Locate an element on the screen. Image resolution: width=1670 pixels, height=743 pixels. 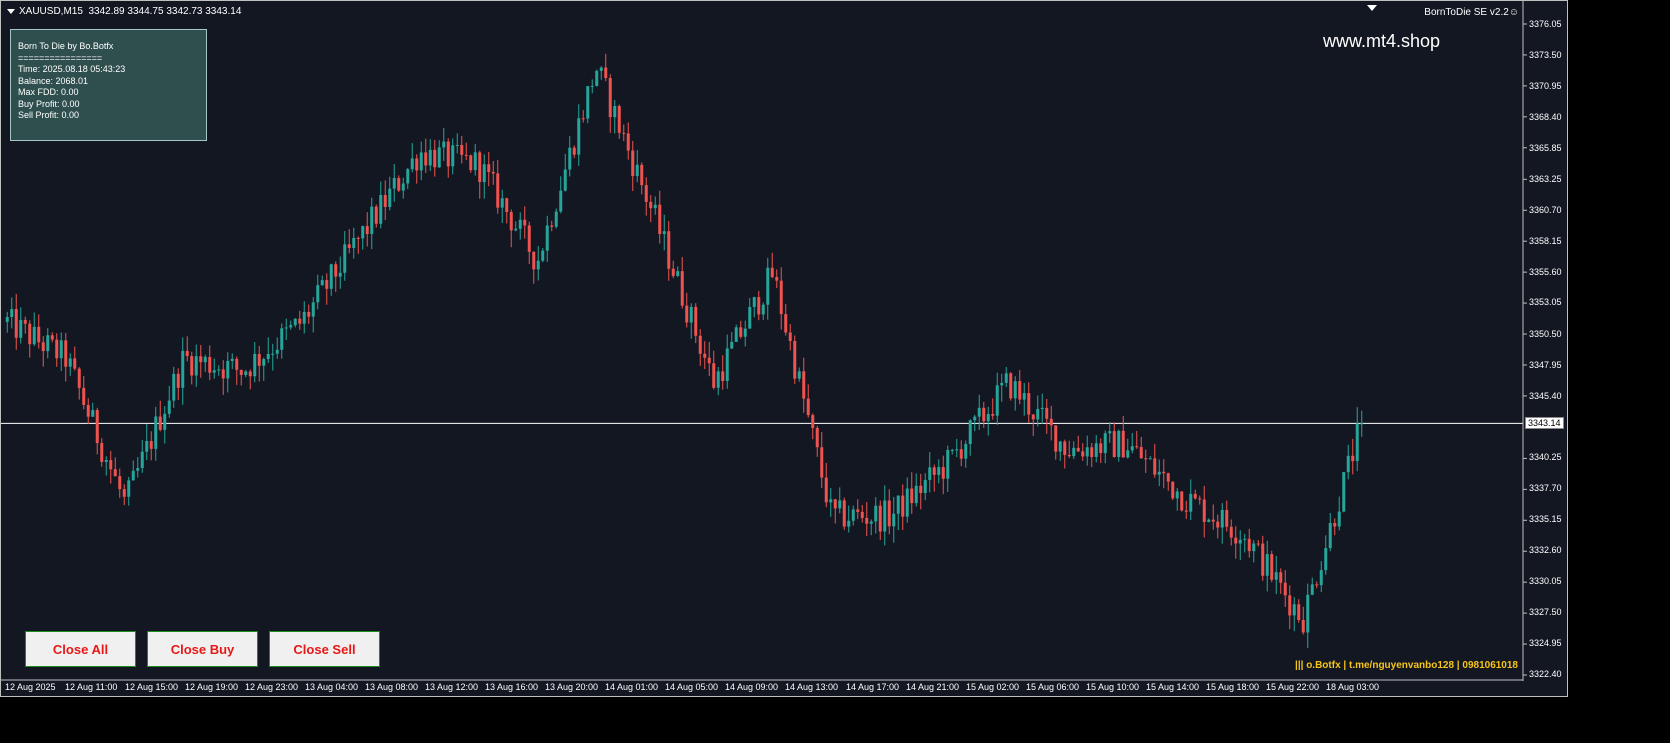
time-tick-label: 14 Aug 17:00 is located at coordinates (873, 687).